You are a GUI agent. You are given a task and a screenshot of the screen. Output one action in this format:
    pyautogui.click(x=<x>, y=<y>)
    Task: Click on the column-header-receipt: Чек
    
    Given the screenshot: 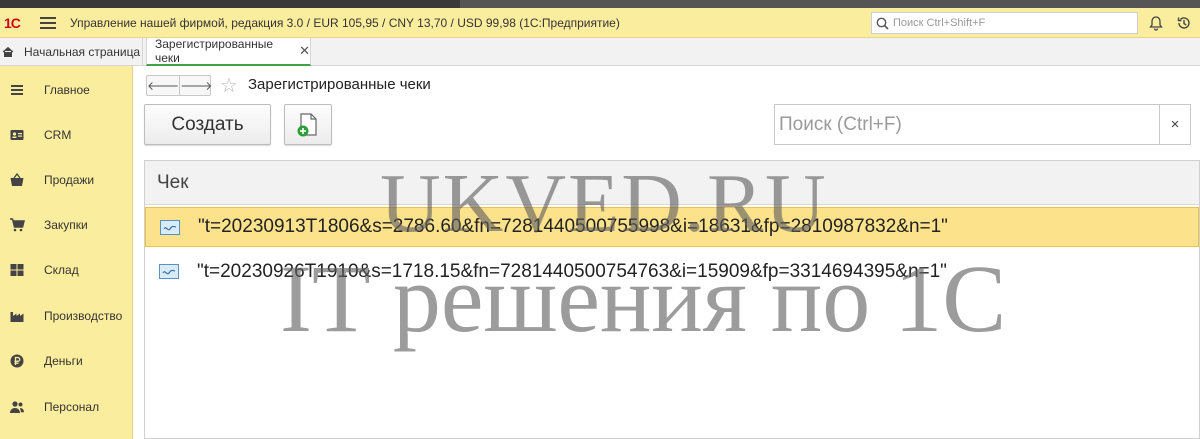 What is the action you would take?
    pyautogui.click(x=672, y=183)
    